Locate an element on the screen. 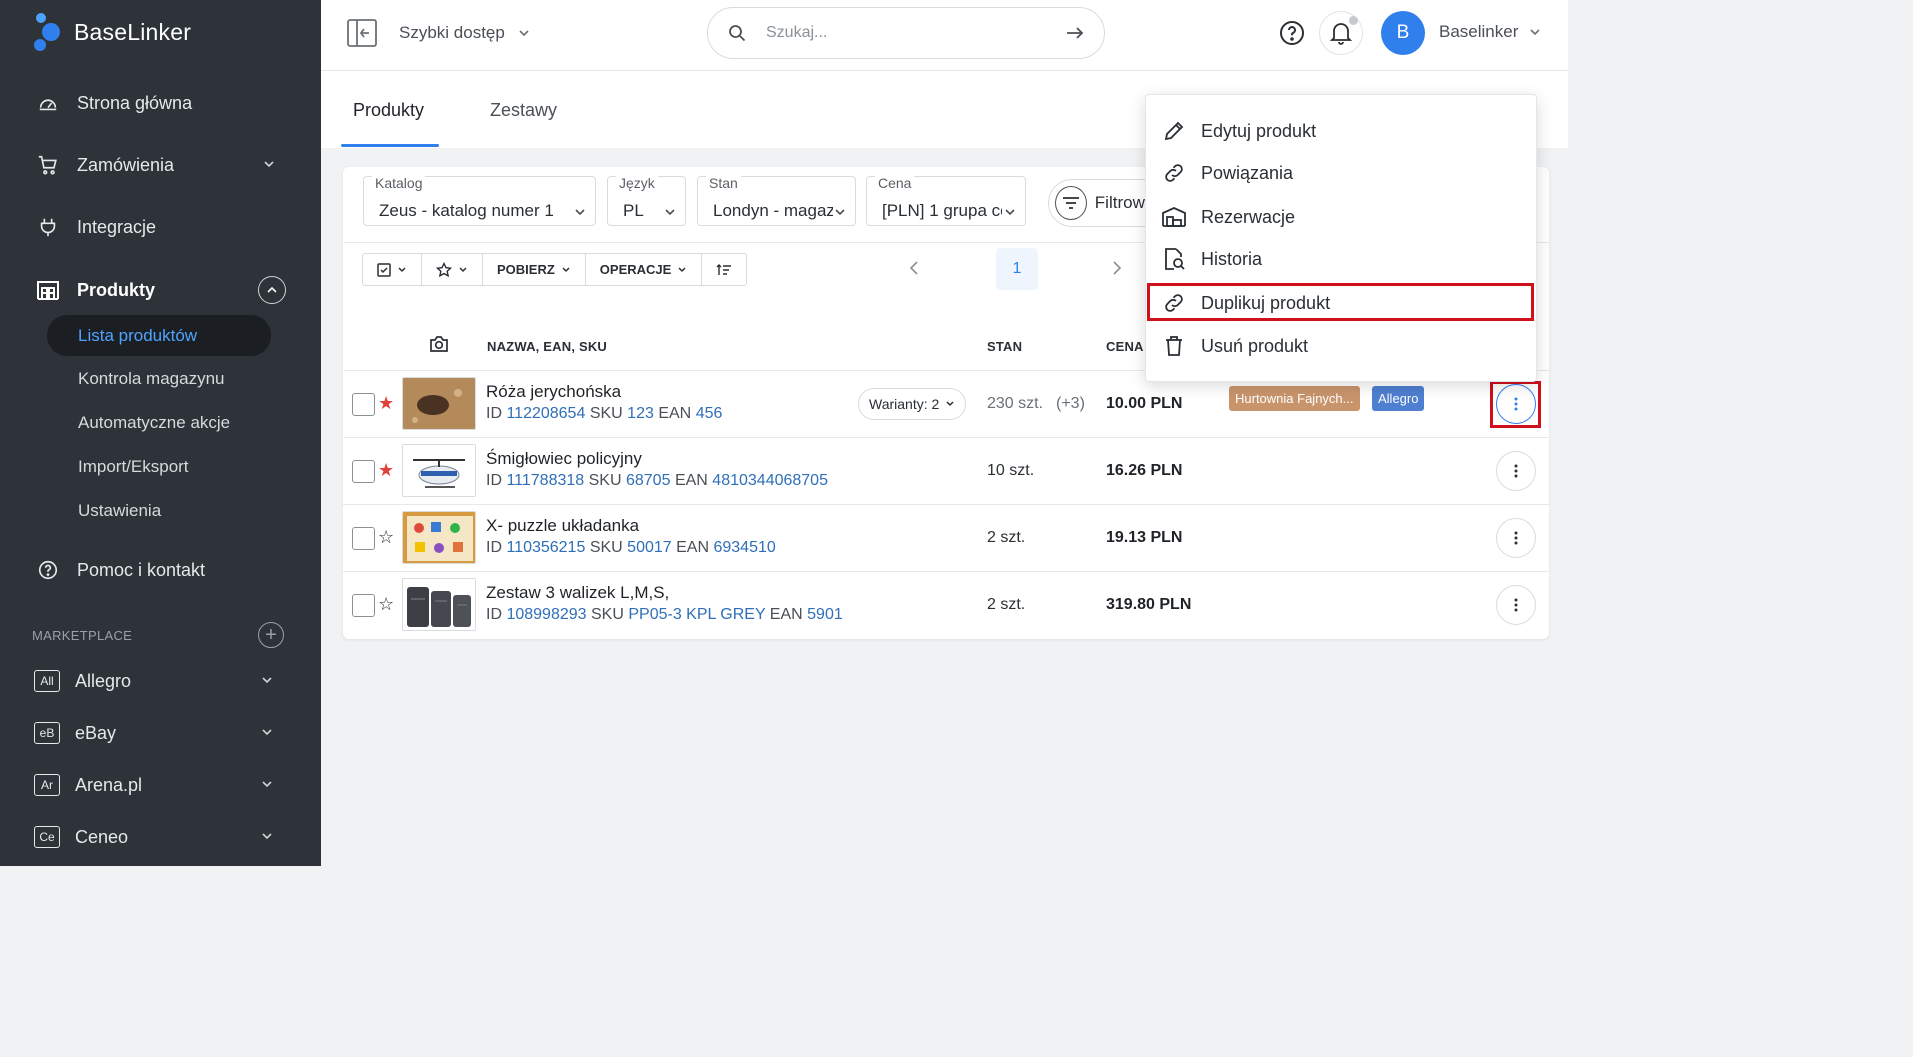  product-ean-link: 6934510 is located at coordinates (744, 547).